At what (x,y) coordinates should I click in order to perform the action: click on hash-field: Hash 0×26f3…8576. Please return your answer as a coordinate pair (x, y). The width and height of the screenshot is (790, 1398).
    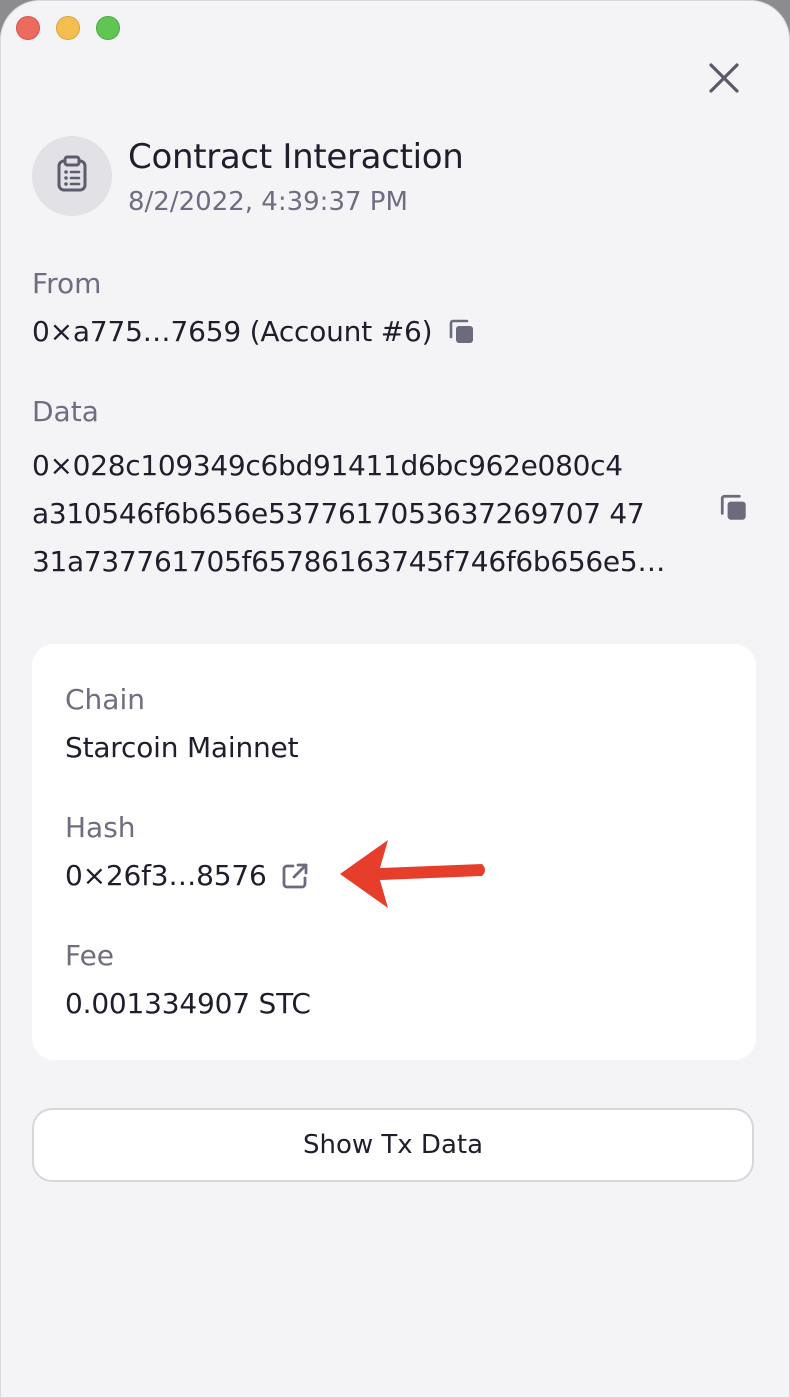
    Looking at the image, I should click on (188, 852).